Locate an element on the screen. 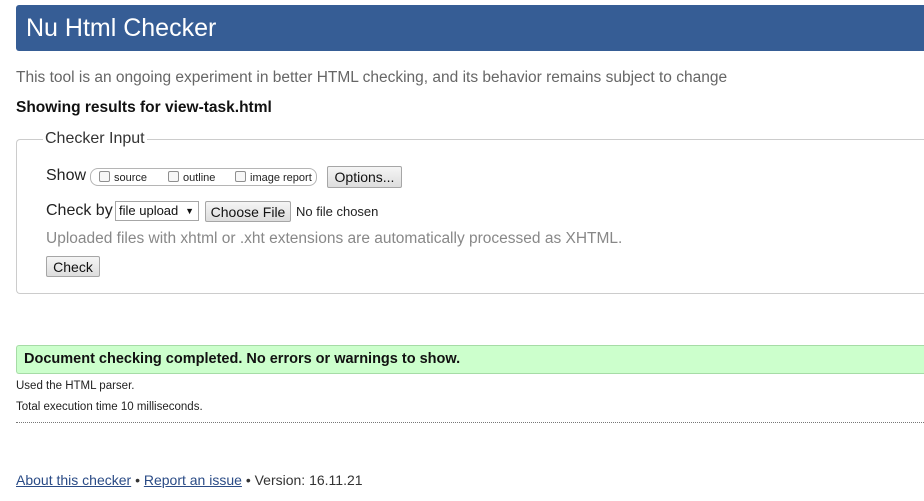 The height and width of the screenshot is (501, 924). outline-checkbox is located at coordinates (173, 176).